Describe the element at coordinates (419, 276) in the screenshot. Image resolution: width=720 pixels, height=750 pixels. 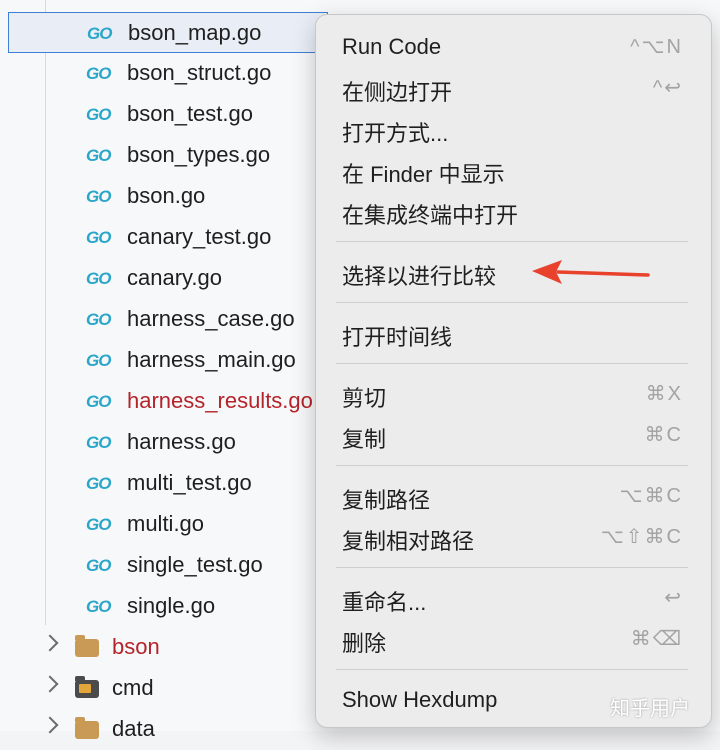
I see `menu-item-label: 选择以进行比较` at that location.